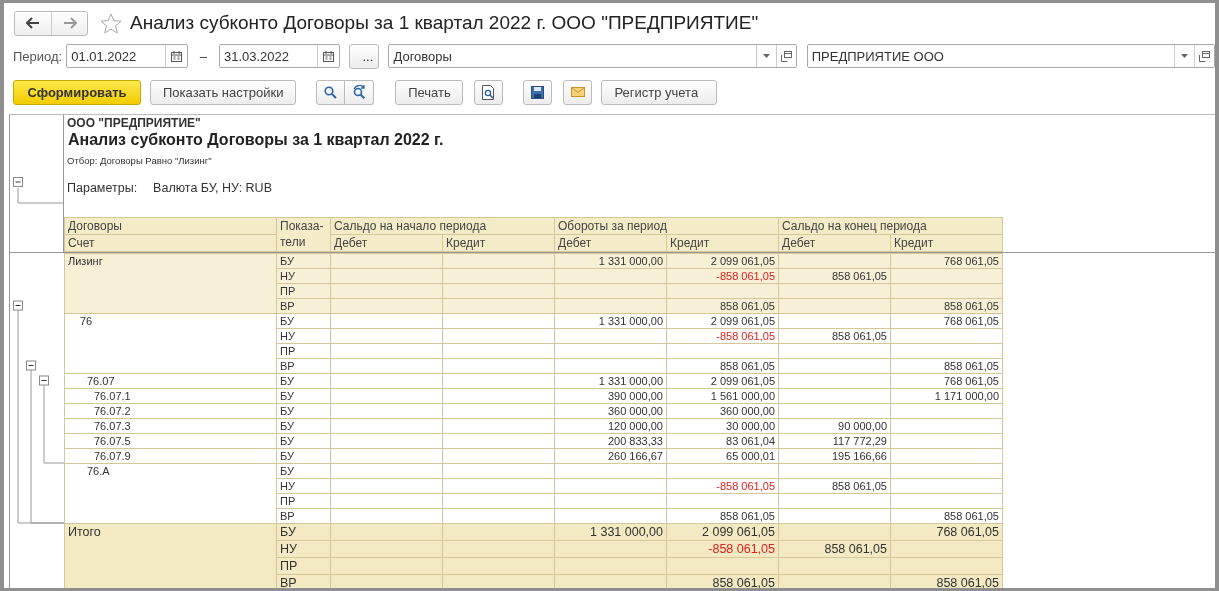 This screenshot has height=591, width=1219. I want to click on floppy-icon, so click(538, 92).